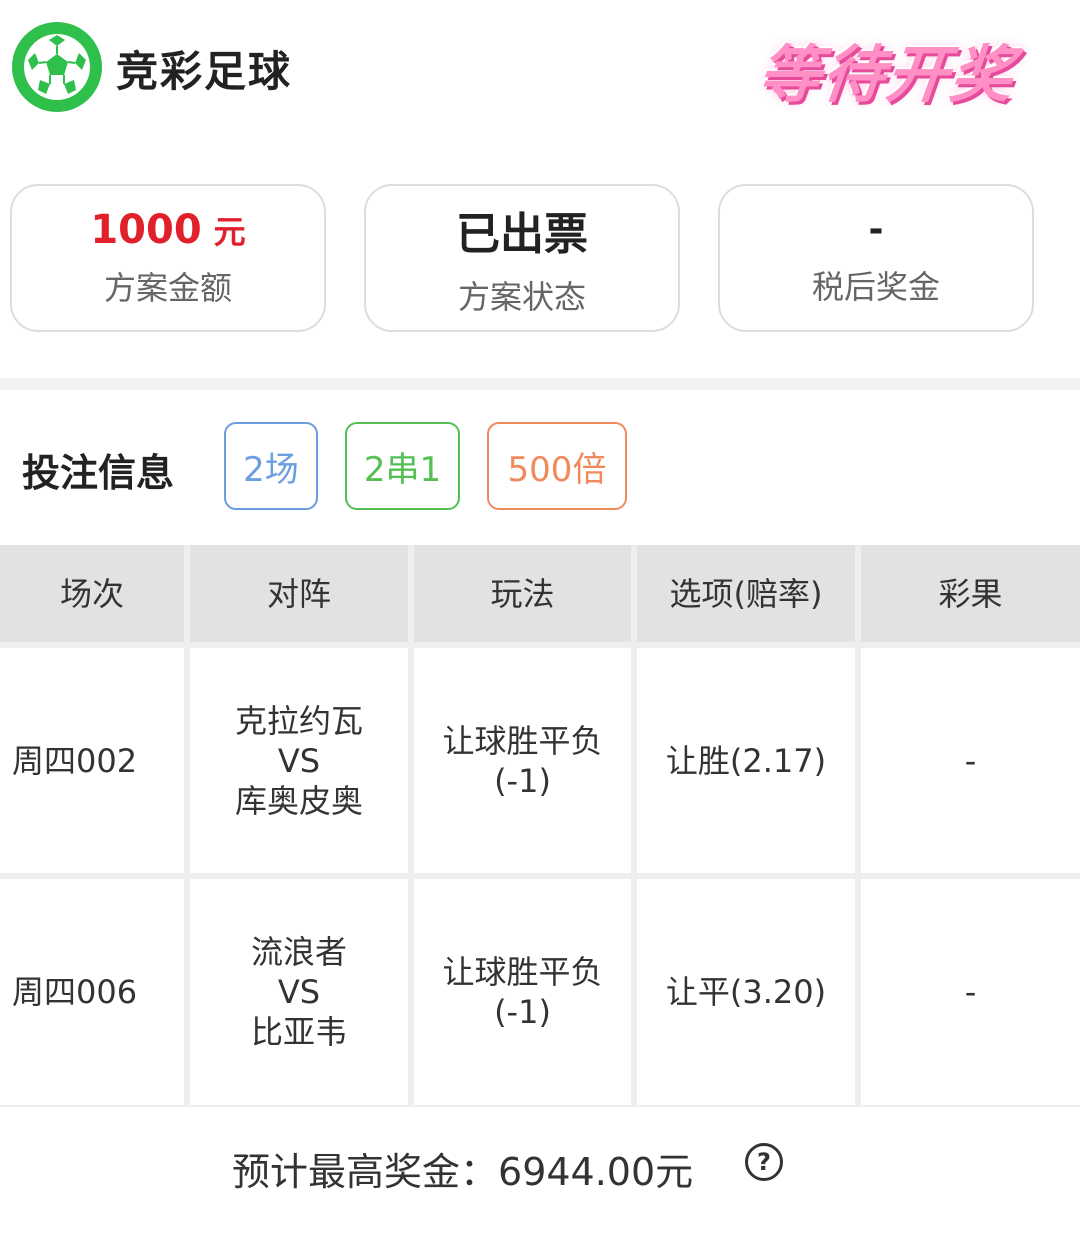 This screenshot has height=1235, width=1080. Describe the element at coordinates (746, 760) in the screenshot. I see `table-row-option: 让胜(2.17)` at that location.